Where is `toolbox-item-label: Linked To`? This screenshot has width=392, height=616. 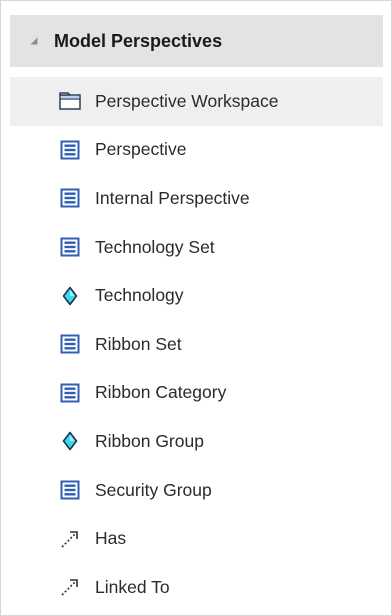 toolbox-item-label: Linked To is located at coordinates (132, 586).